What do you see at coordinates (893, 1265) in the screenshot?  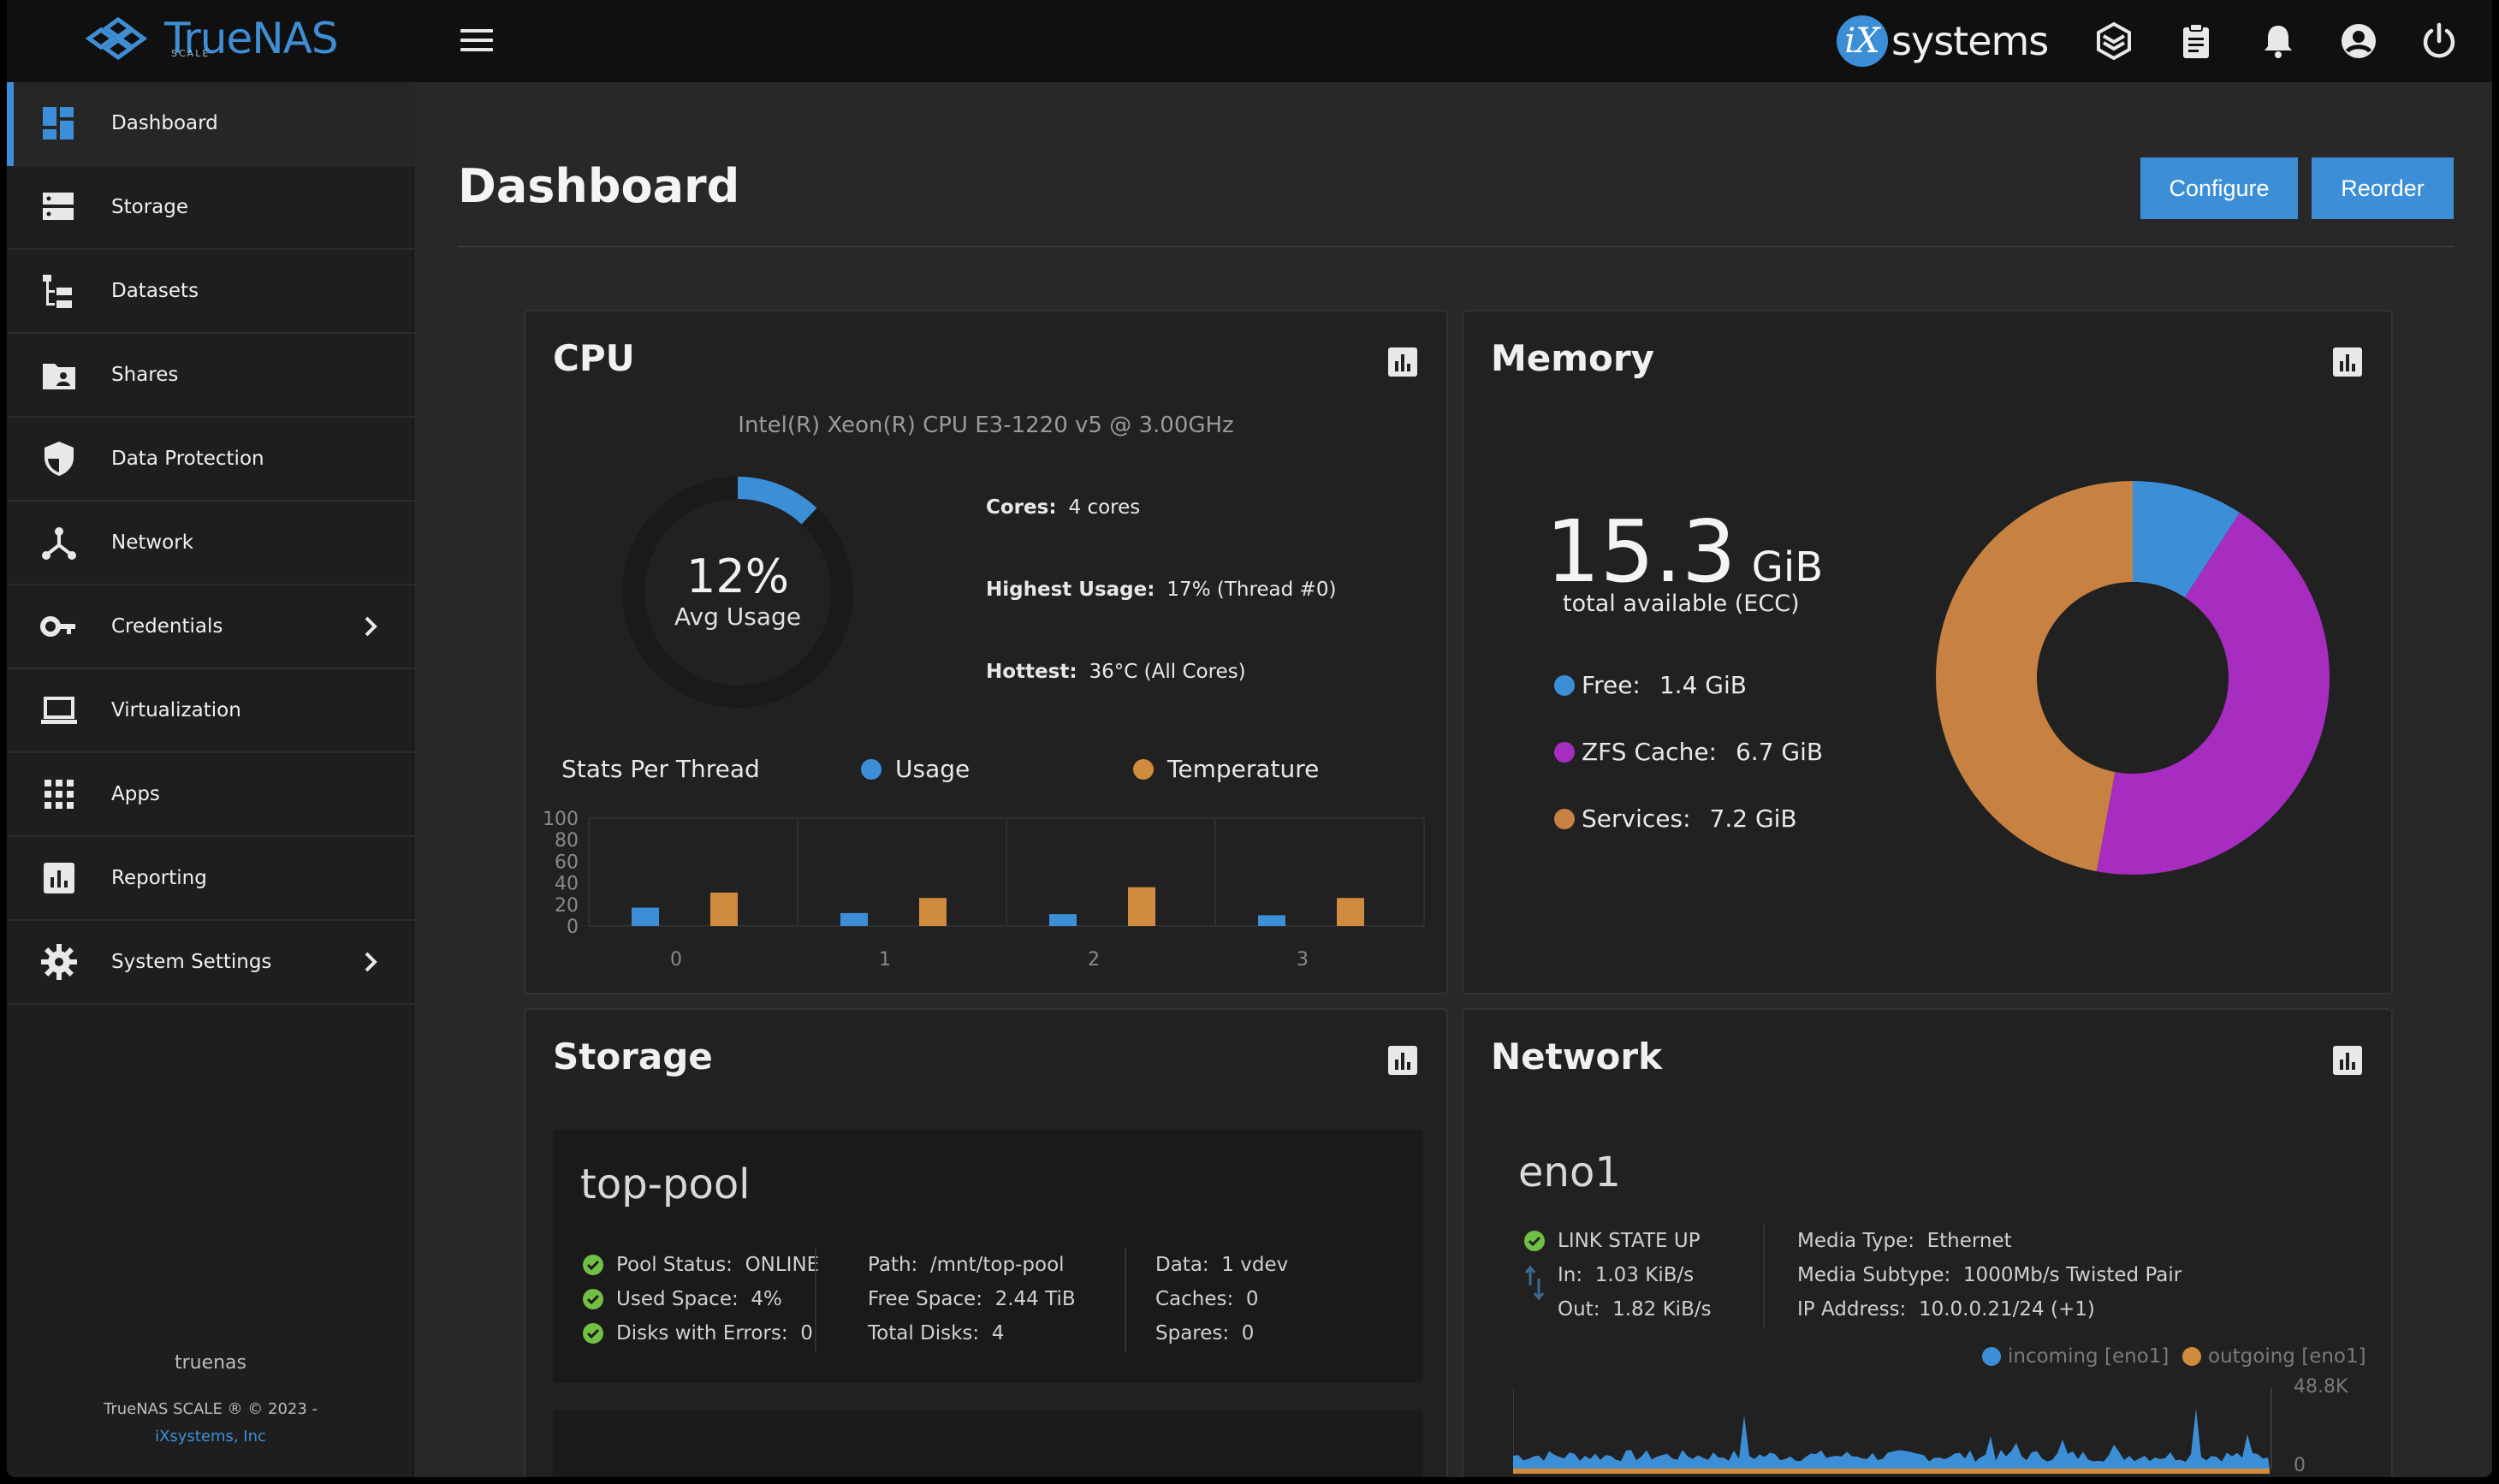 I see `pool-path-label: Path:` at bounding box center [893, 1265].